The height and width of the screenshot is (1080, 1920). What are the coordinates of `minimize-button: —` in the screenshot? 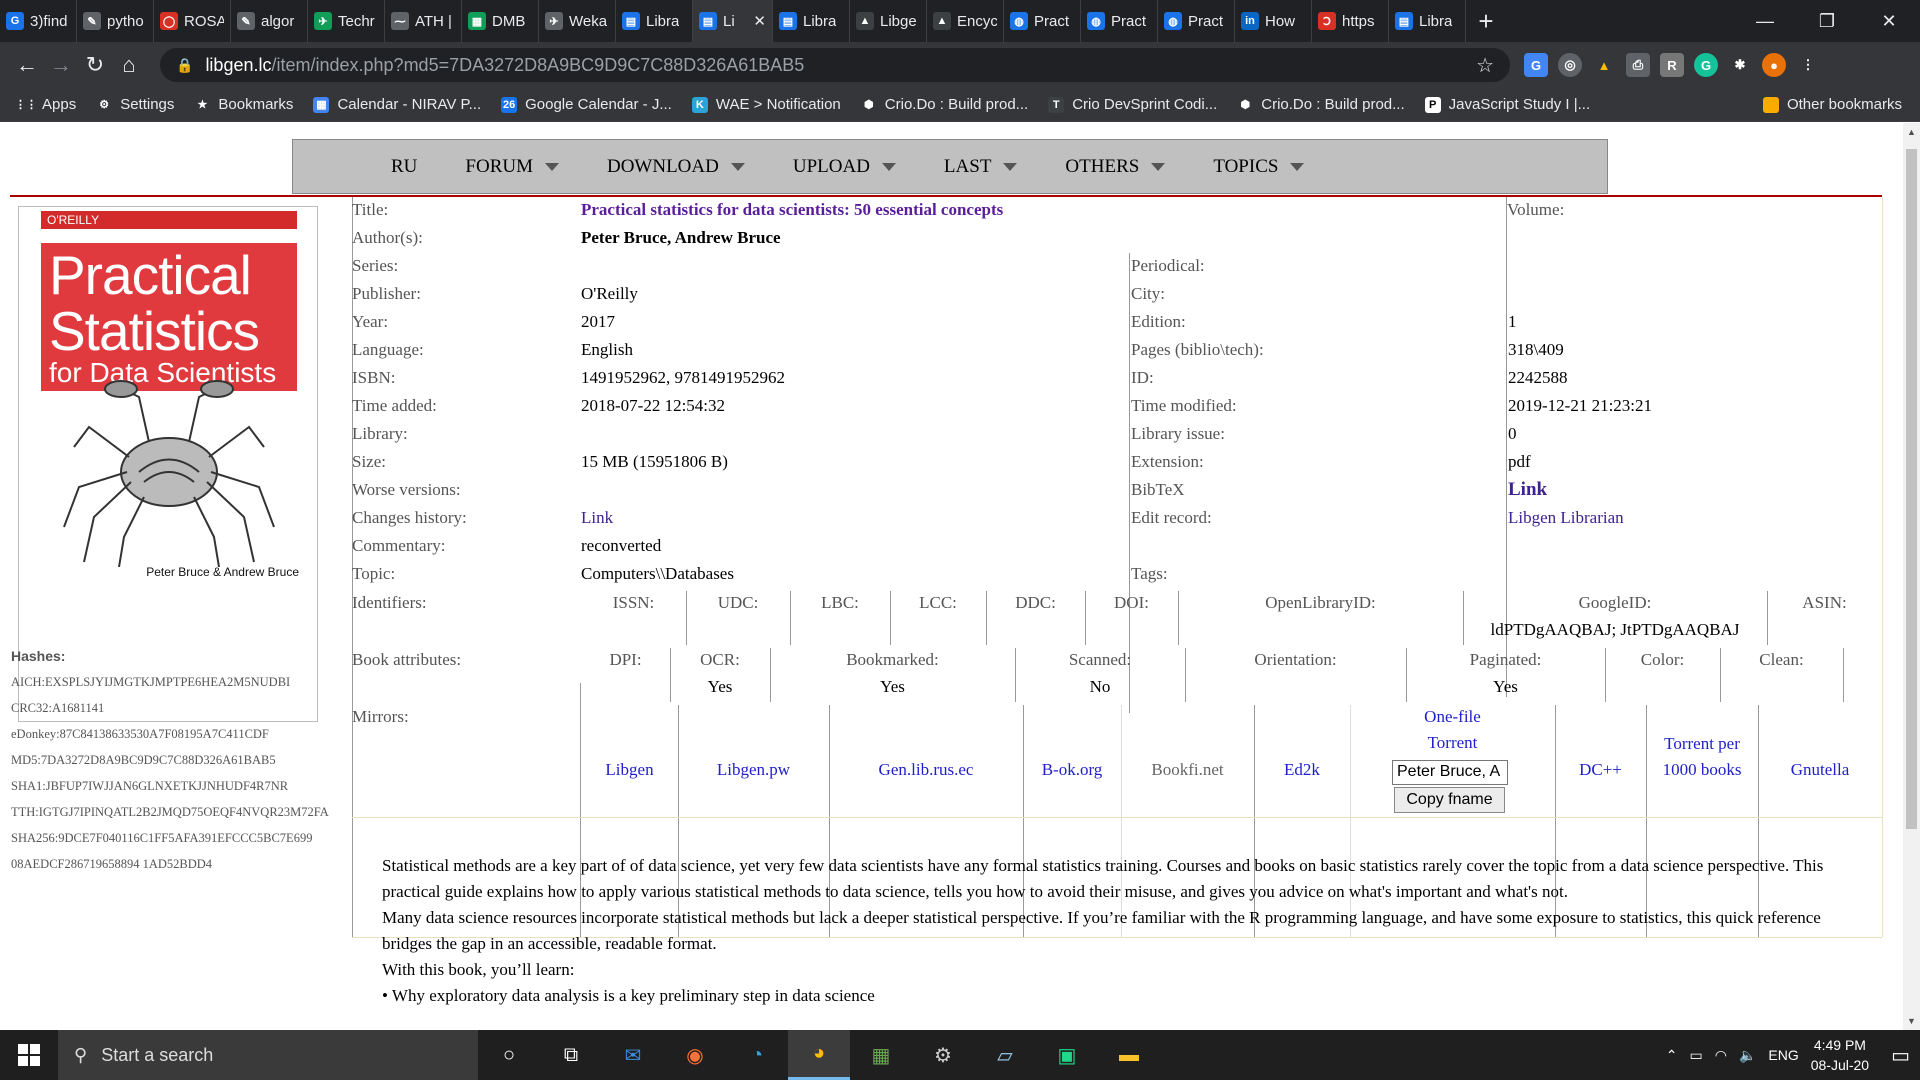 It's located at (1765, 21).